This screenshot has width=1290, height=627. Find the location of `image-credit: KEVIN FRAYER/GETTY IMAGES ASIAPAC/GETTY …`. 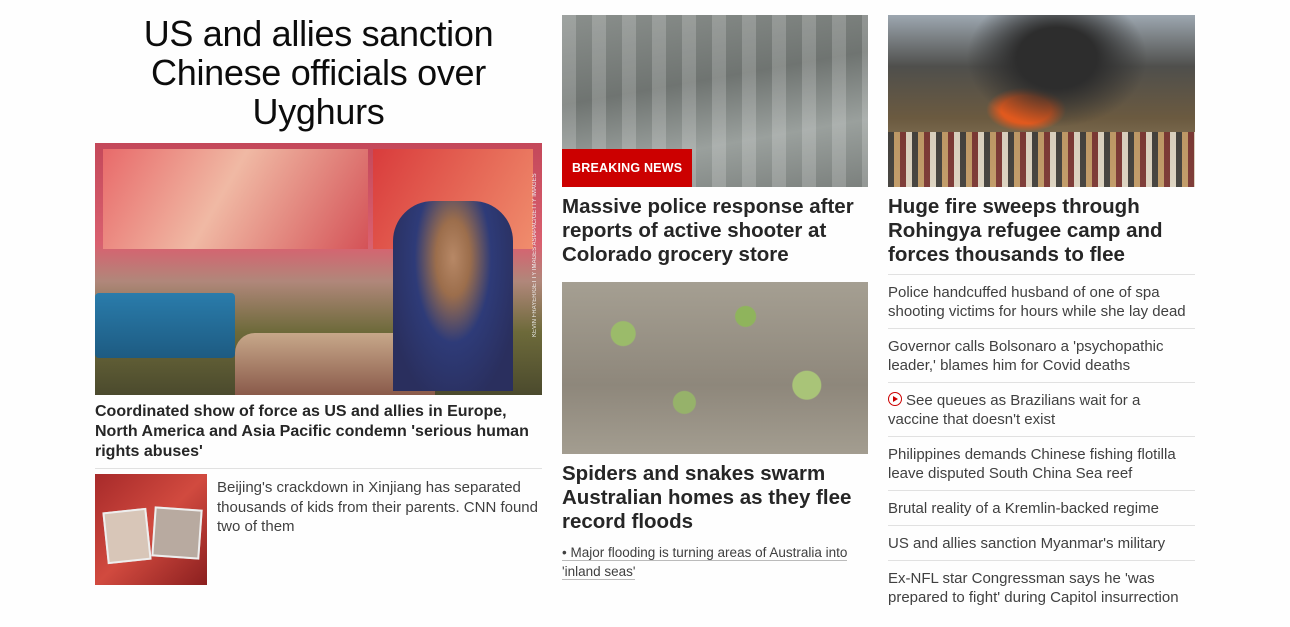

image-credit: KEVIN FRAYER/GETTY IMAGES ASIAPAC/GETTY … is located at coordinates (535, 255).